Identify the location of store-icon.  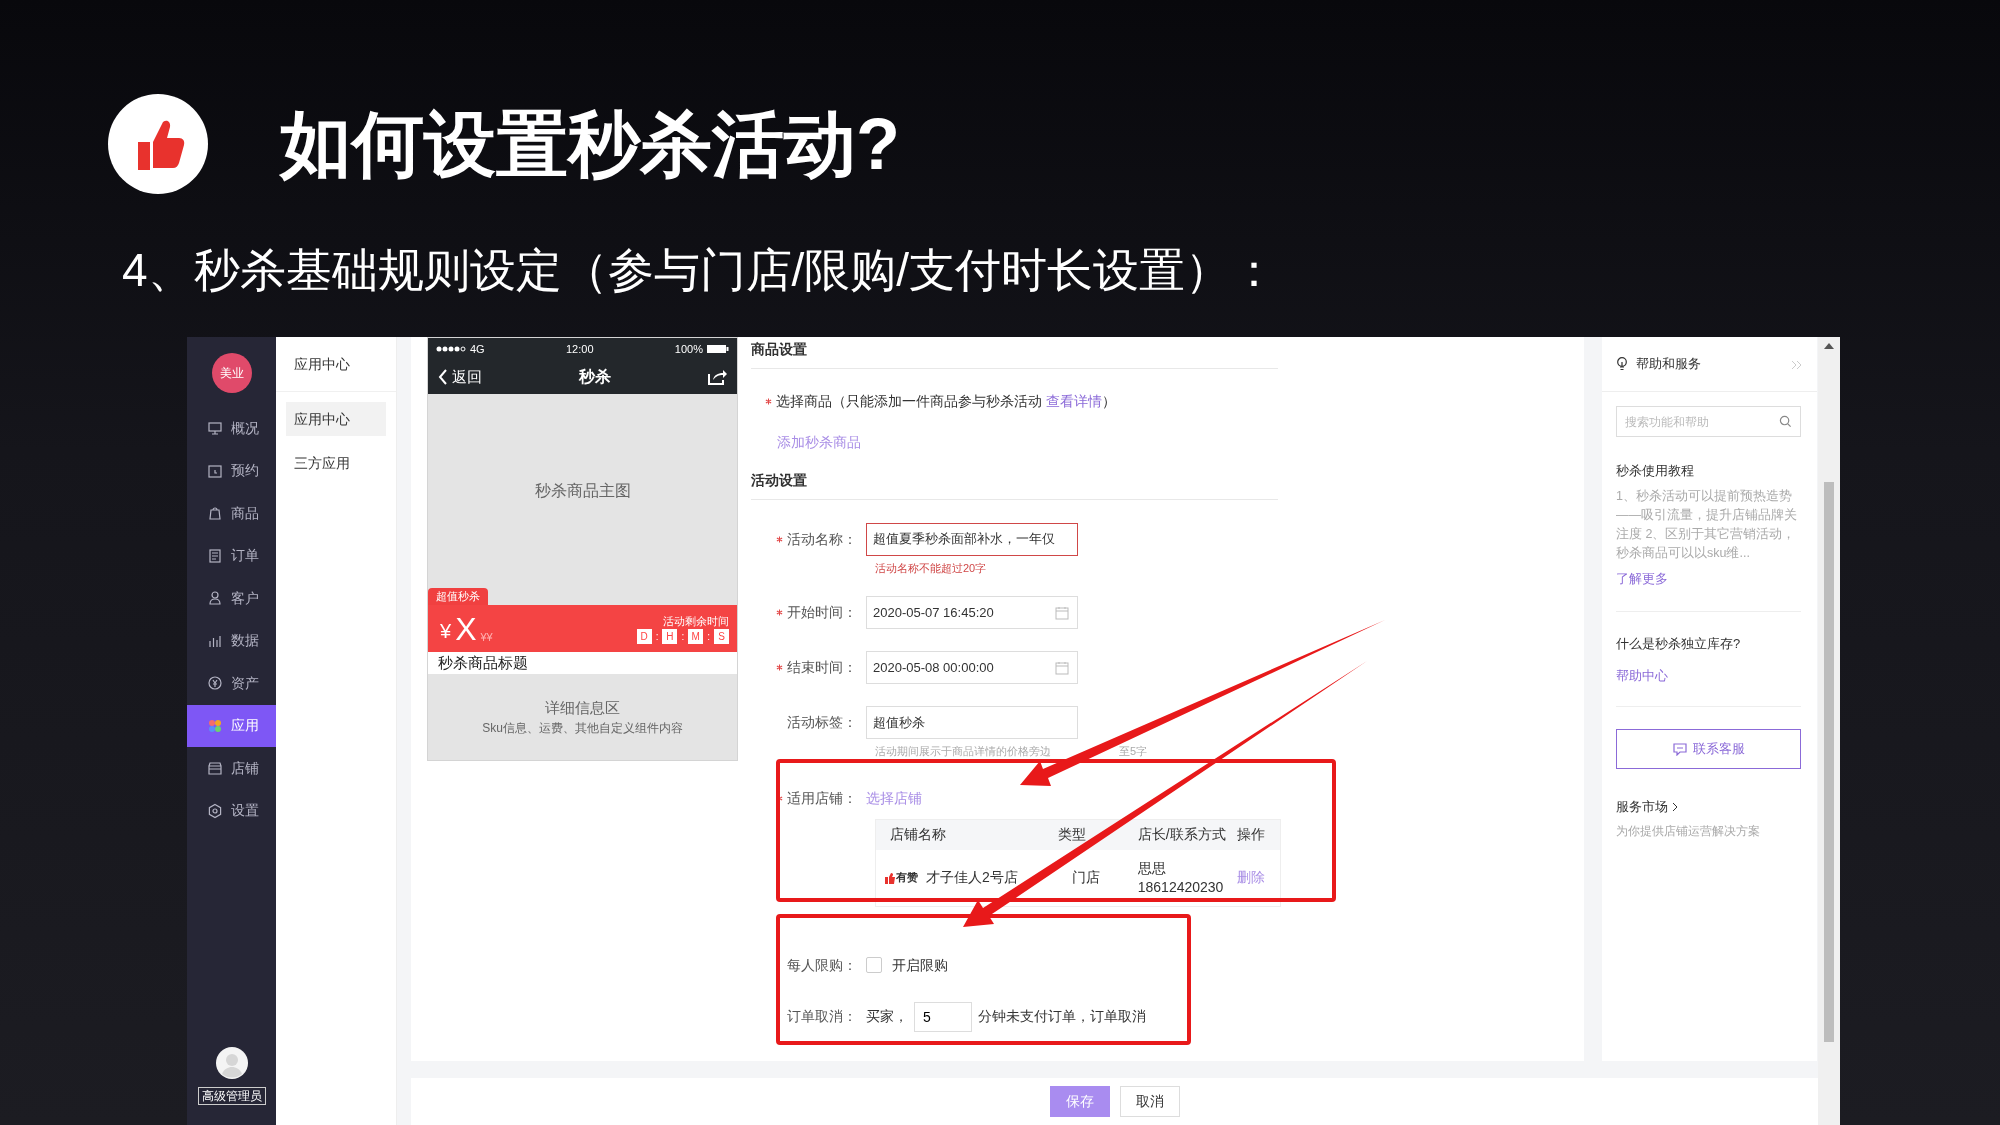
(215, 768).